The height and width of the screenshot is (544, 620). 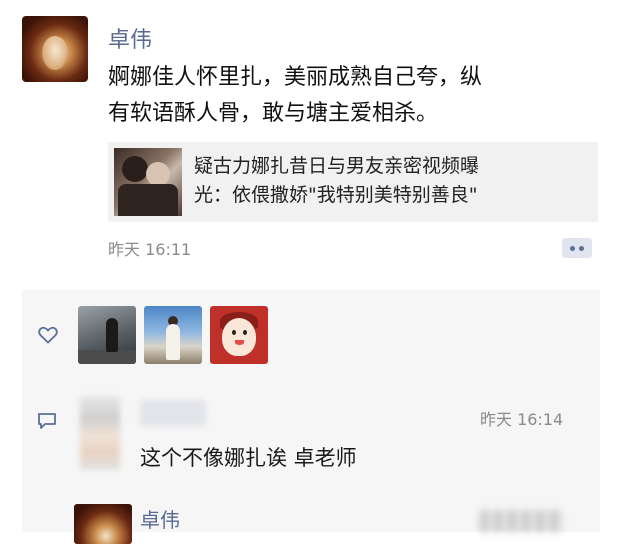 What do you see at coordinates (47, 421) in the screenshot?
I see `comment-bubble-icon` at bounding box center [47, 421].